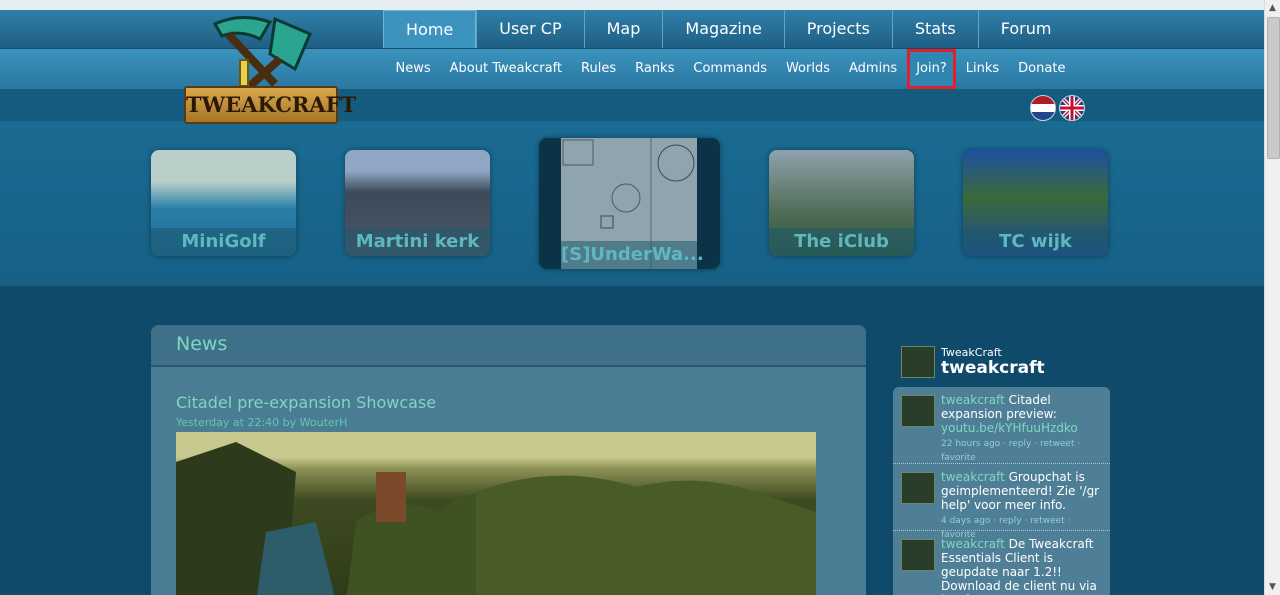 This screenshot has width=1280, height=595. What do you see at coordinates (1043, 108) in the screenshot?
I see `nl-flag-icon` at bounding box center [1043, 108].